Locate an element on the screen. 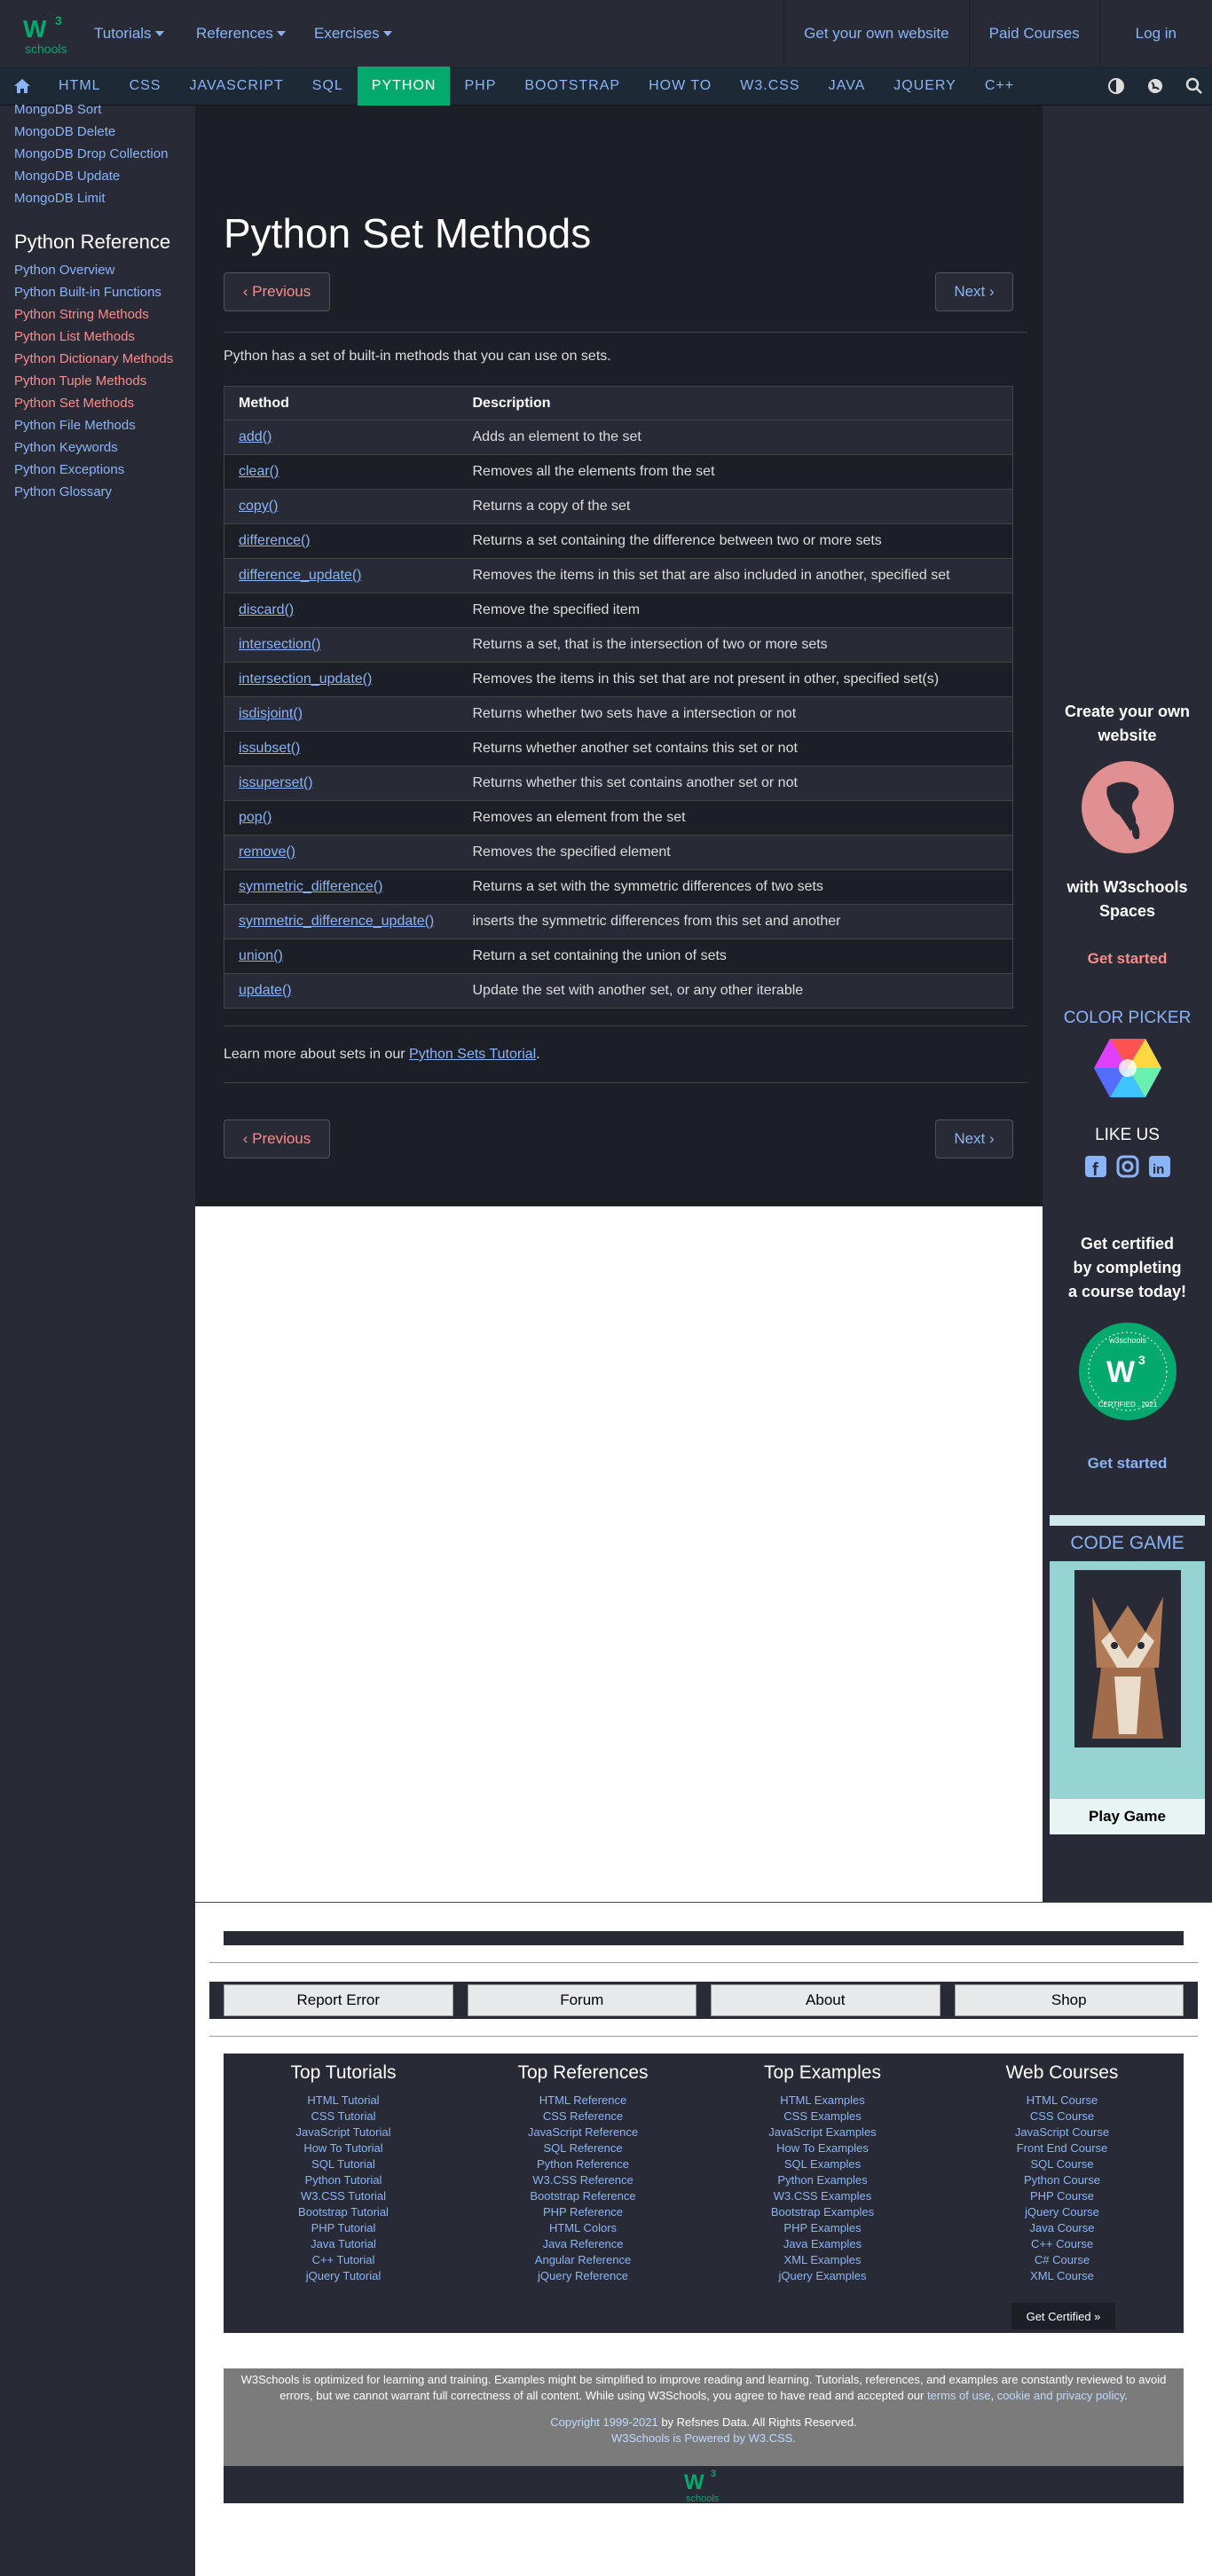 This screenshot has height=2576, width=1212. previous-button-bottom: ‹ Previous is located at coordinates (277, 1138).